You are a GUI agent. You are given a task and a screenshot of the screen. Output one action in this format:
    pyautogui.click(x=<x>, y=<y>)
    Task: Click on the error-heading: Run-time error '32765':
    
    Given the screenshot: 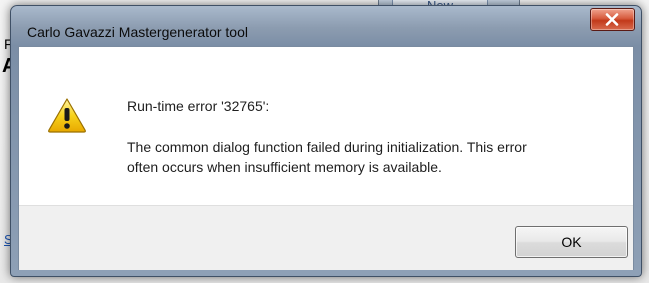 What is the action you would take?
    pyautogui.click(x=198, y=106)
    